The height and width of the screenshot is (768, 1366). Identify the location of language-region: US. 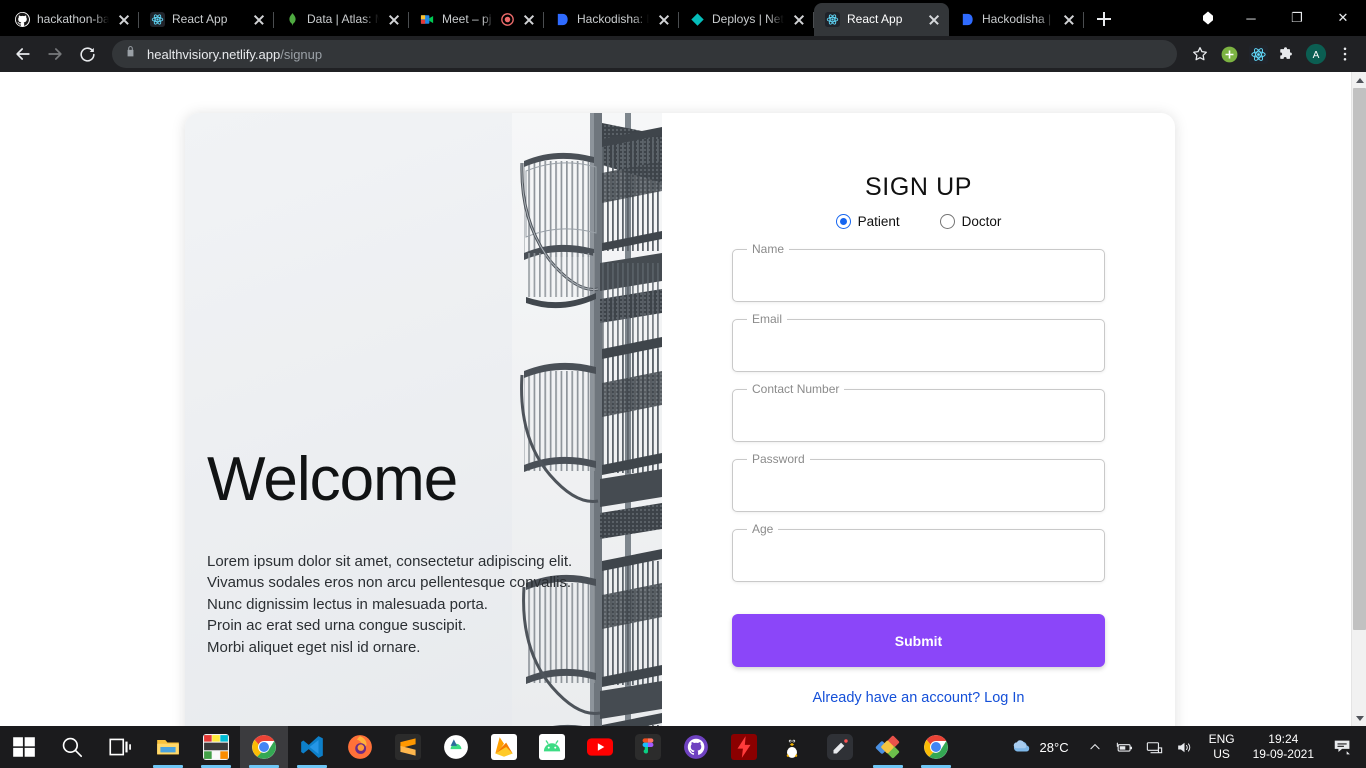
(1221, 754).